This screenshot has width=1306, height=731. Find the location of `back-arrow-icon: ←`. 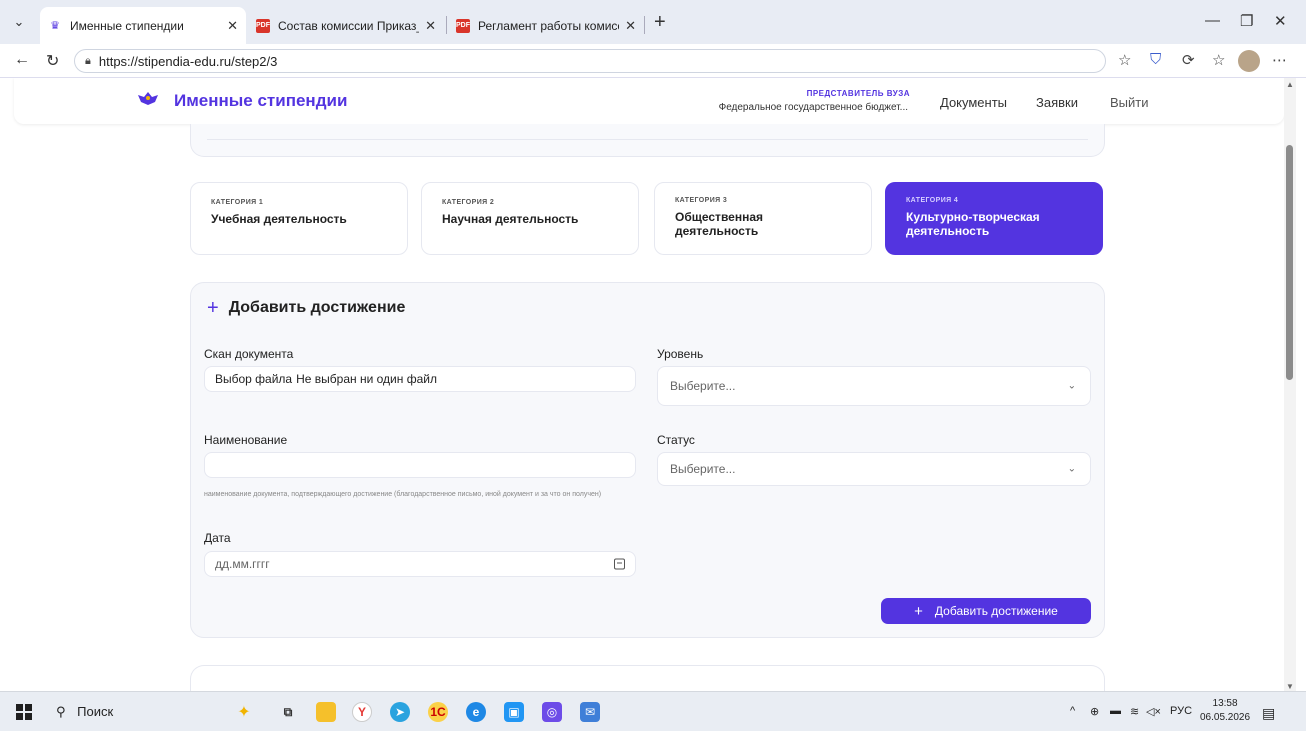

back-arrow-icon: ← is located at coordinates (22, 60).